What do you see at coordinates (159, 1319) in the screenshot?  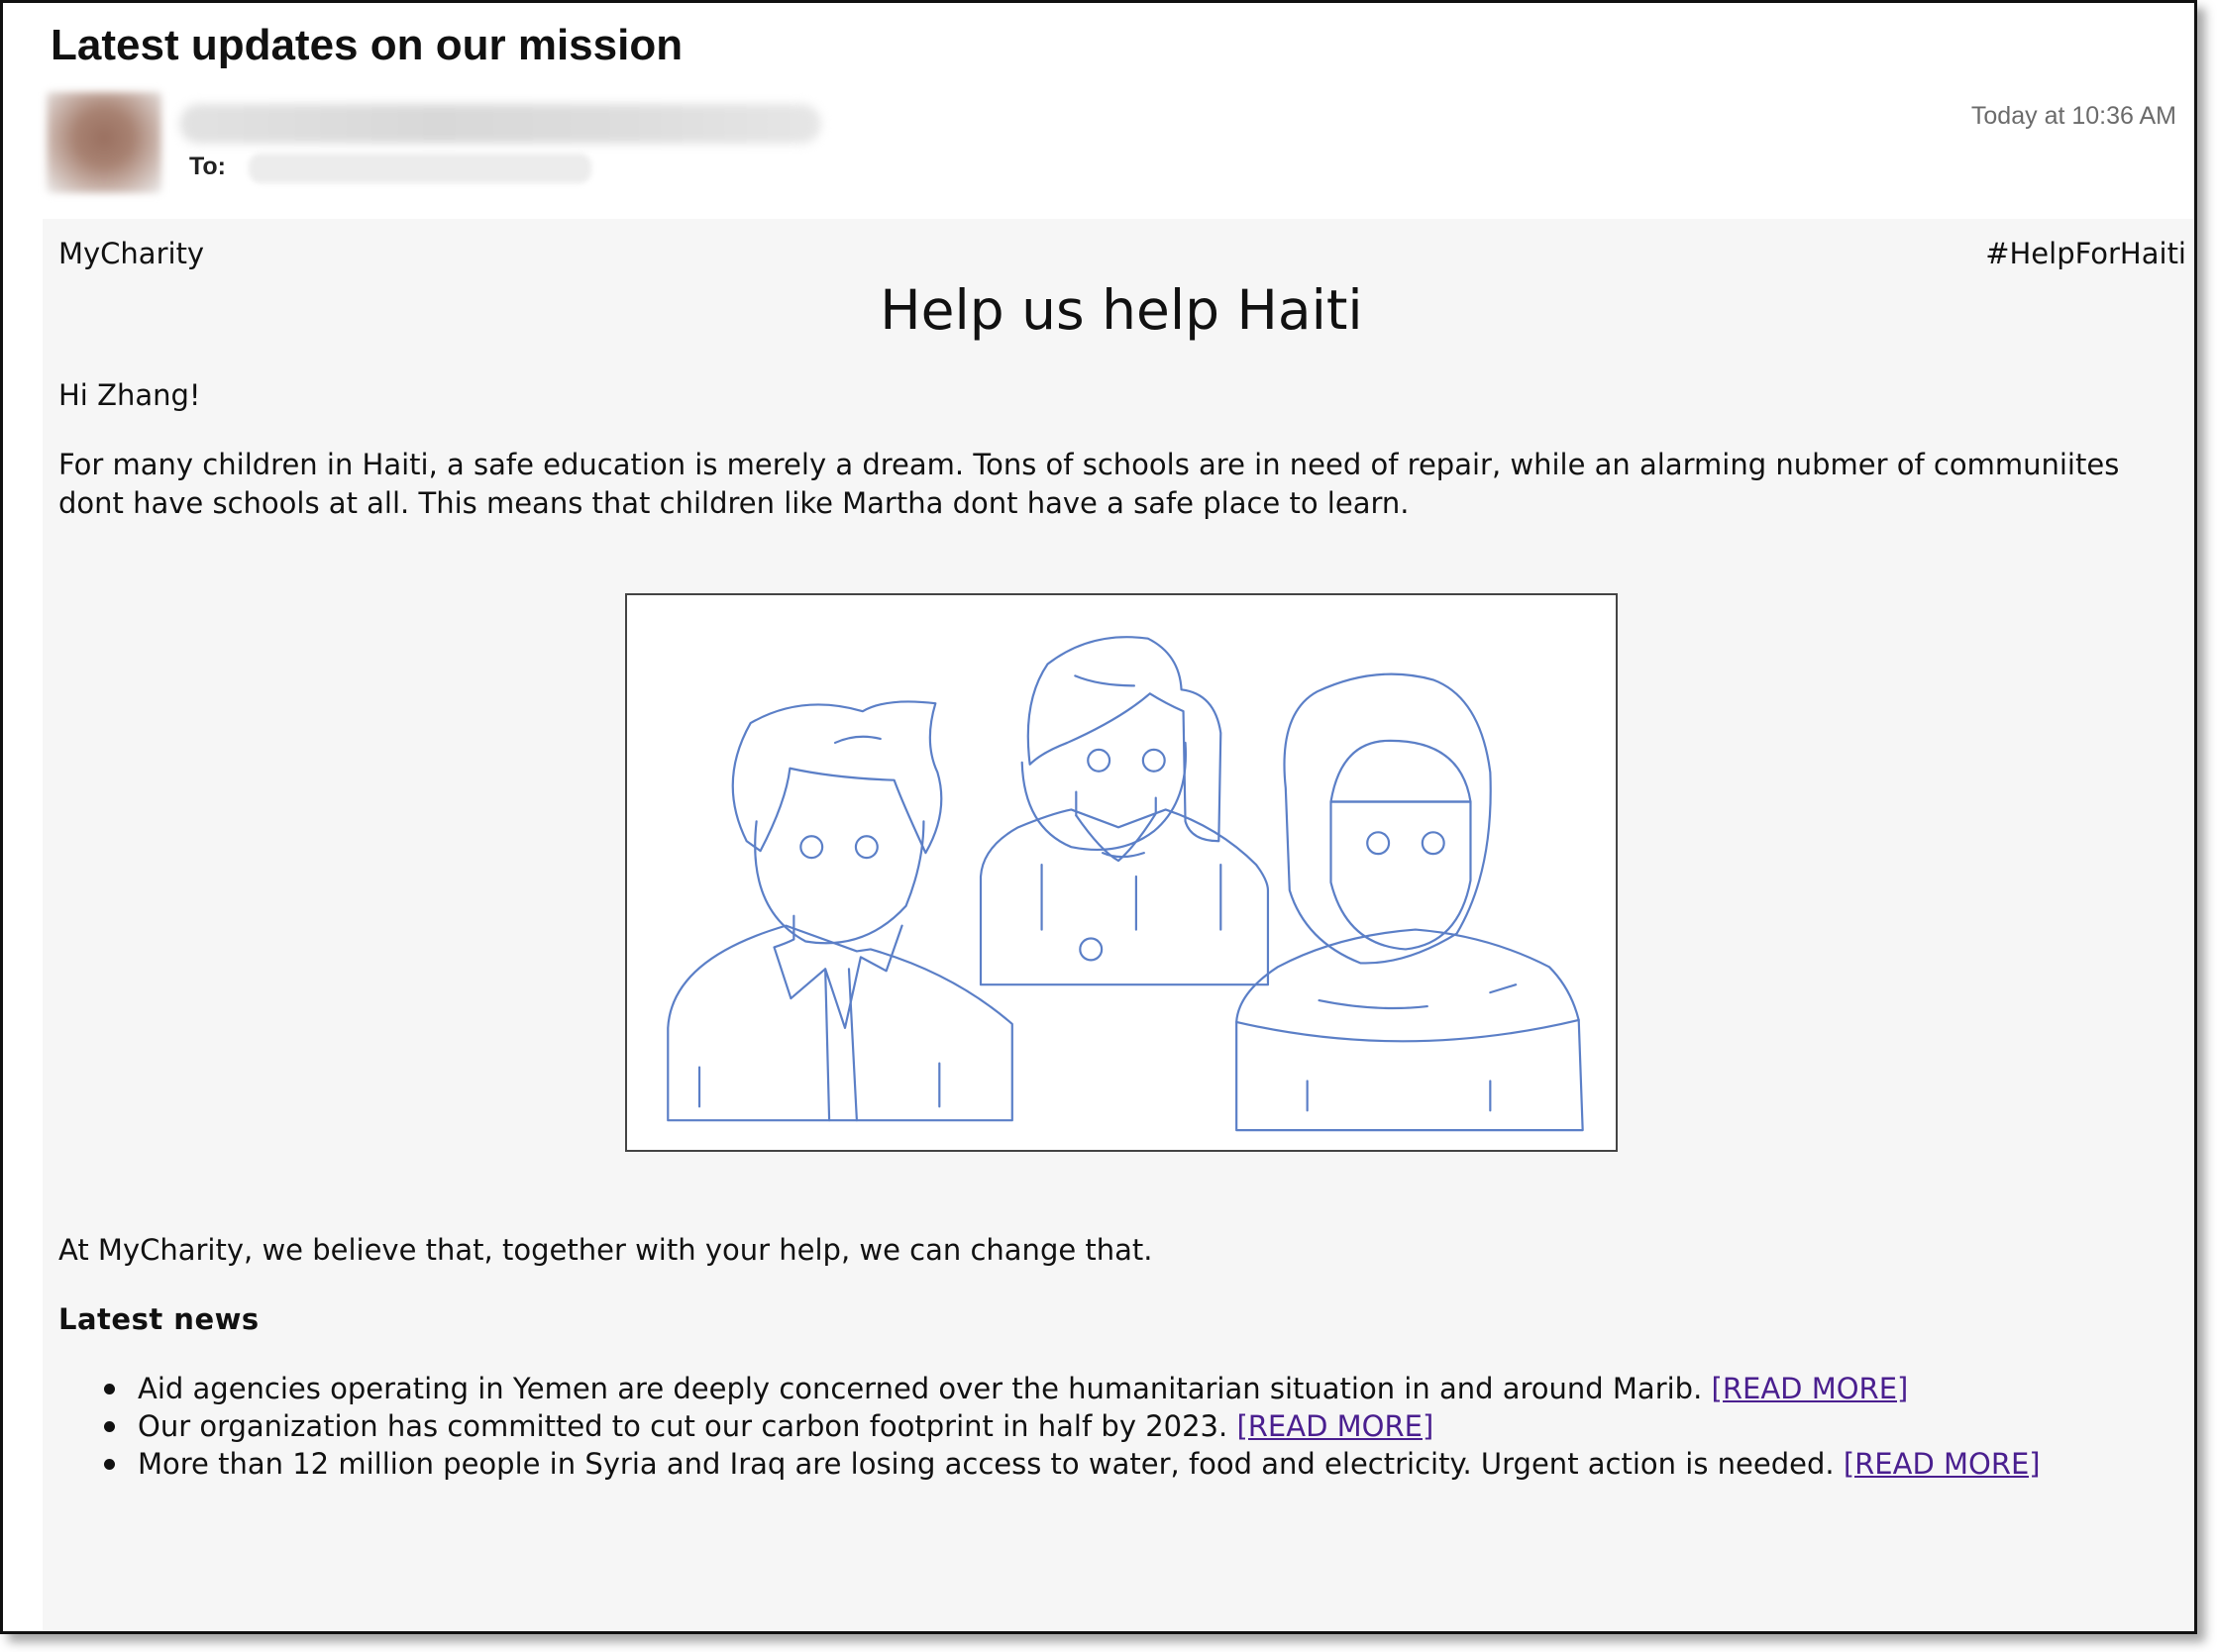 I see `news-heading: Latest news` at bounding box center [159, 1319].